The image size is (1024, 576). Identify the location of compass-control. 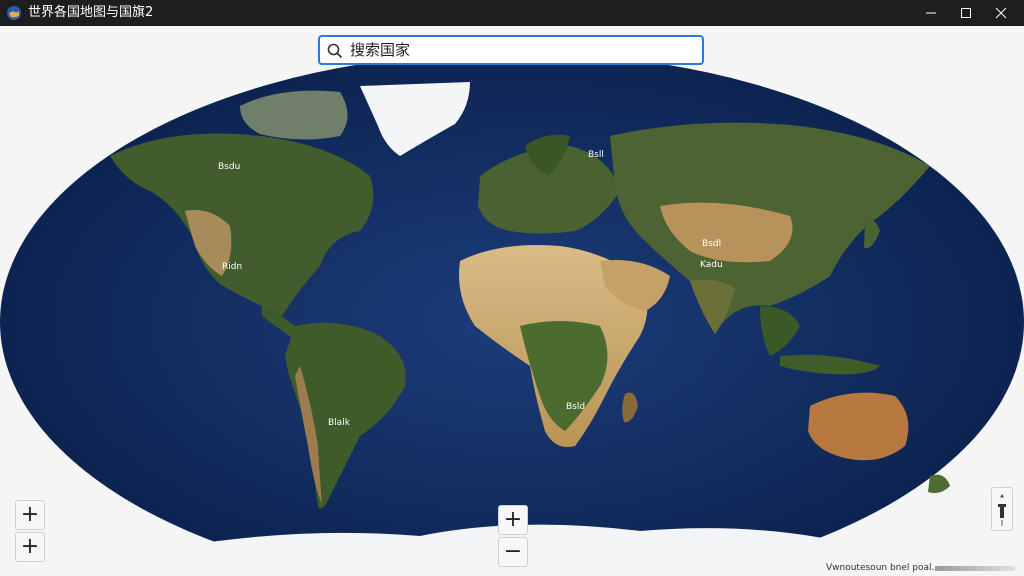
(1002, 509).